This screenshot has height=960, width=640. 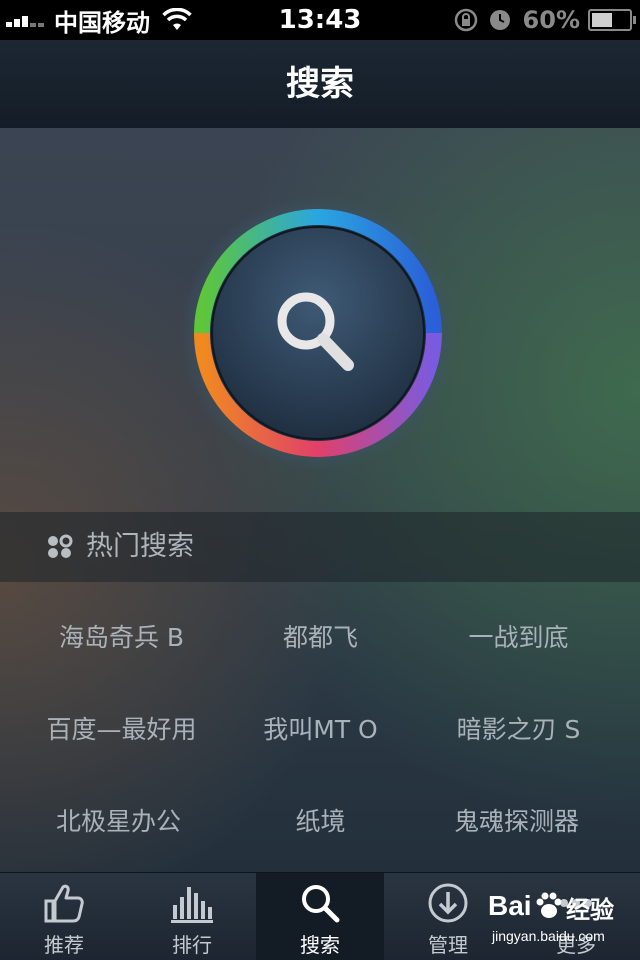 I want to click on paw-icon, so click(x=549, y=905).